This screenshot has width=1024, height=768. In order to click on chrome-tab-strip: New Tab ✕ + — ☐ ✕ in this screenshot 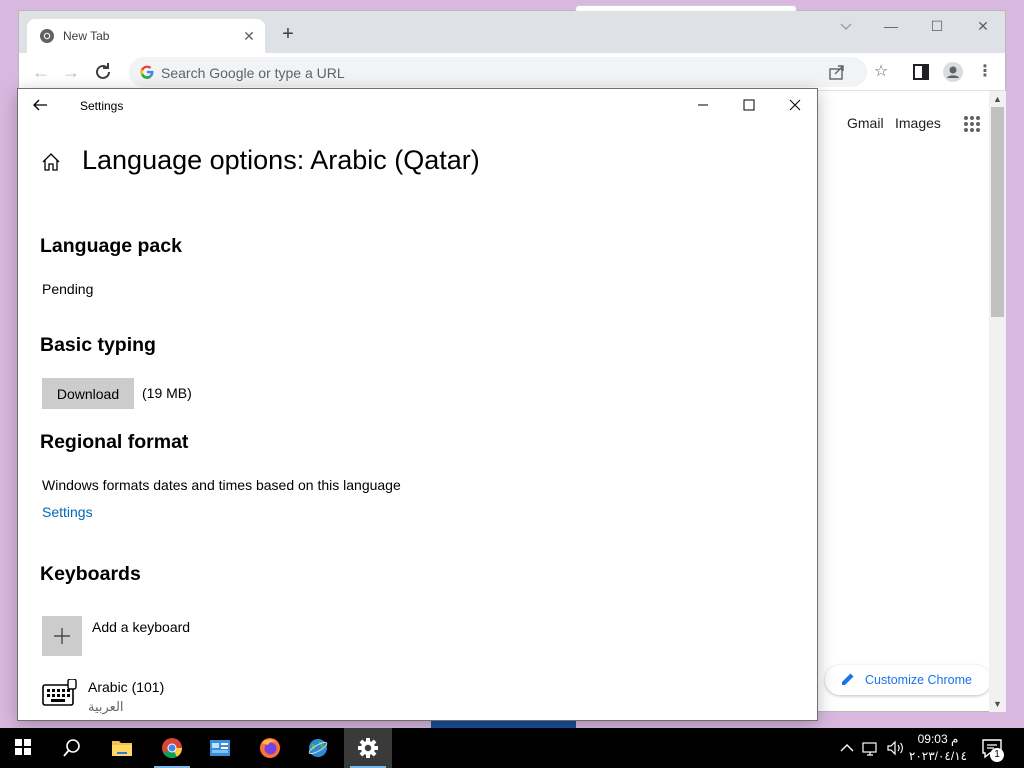, I will do `click(512, 32)`.